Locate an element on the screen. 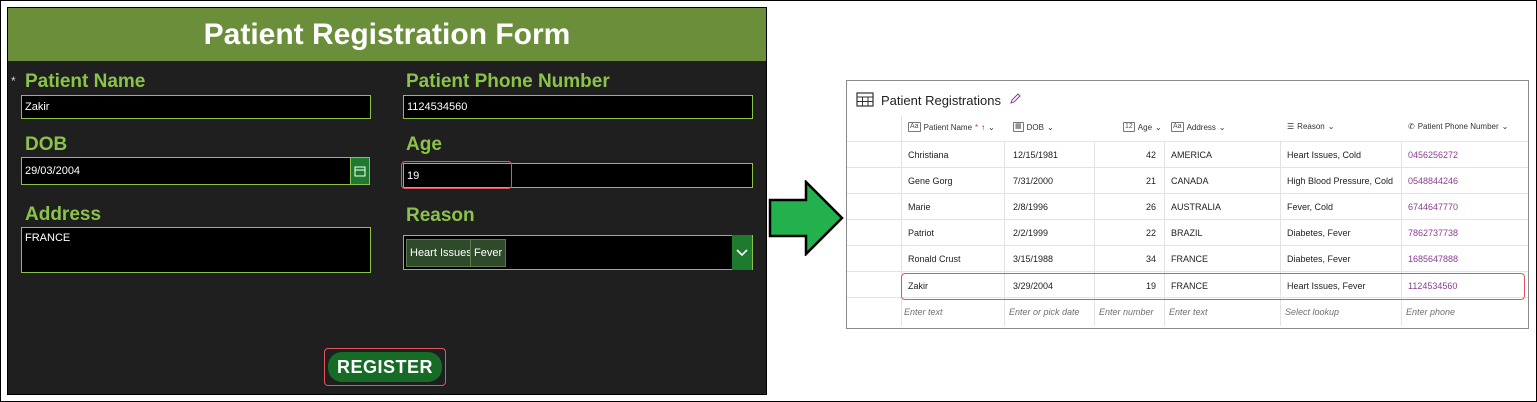  table-cell: Patriot is located at coordinates (921, 233).